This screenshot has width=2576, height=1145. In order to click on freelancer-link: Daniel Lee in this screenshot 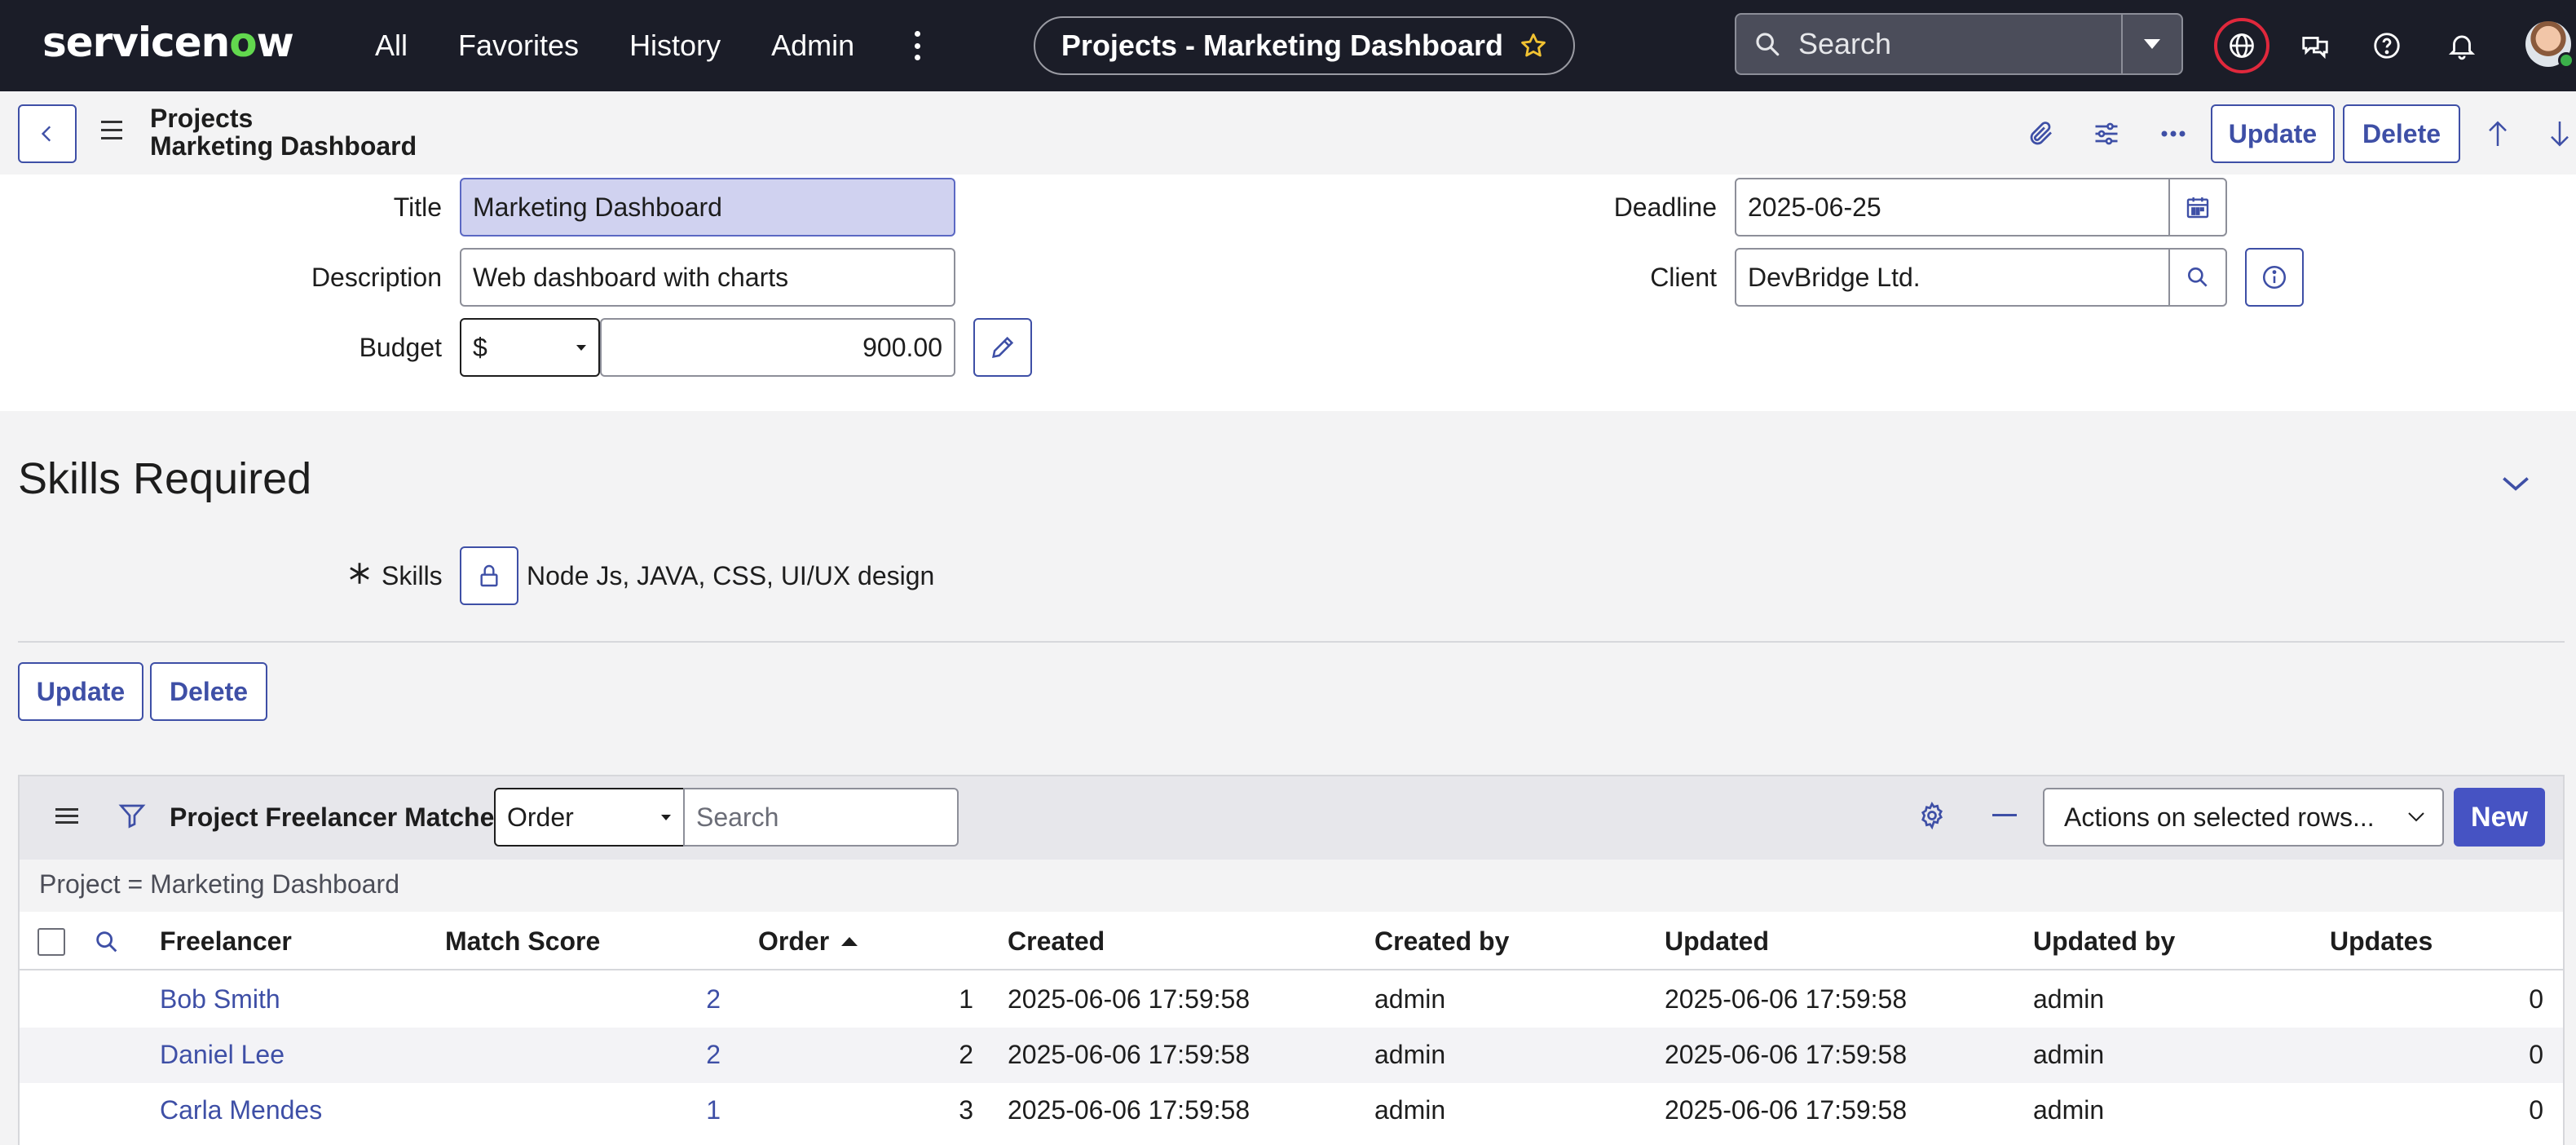, I will do `click(222, 1055)`.